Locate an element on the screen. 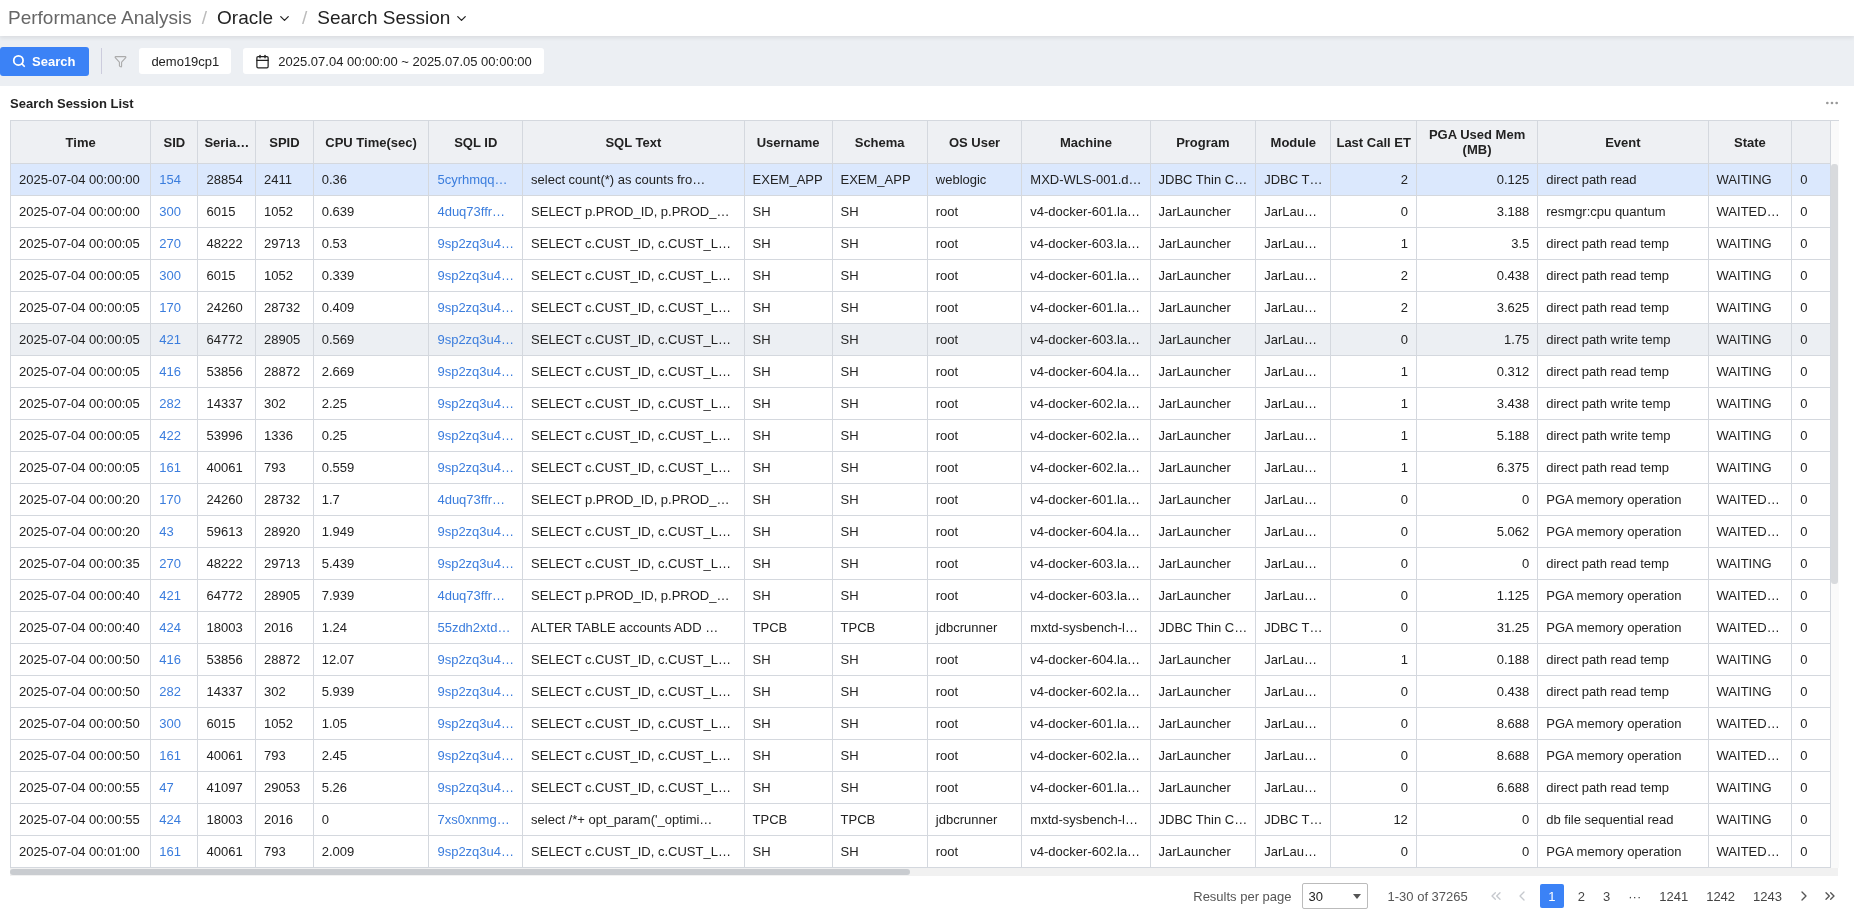 This screenshot has height=924, width=1854. table-row: 2025-07-04 00:00:50 161 40061 793 2.45 9sp2zq3u4… SELECT c.CUST_ID, c.CUST_L… SH SH root v4-docker-602.la… JarLauncher JarLau… 0 8.688 PGA memory operation WAITED… 0 is located at coordinates (921, 755).